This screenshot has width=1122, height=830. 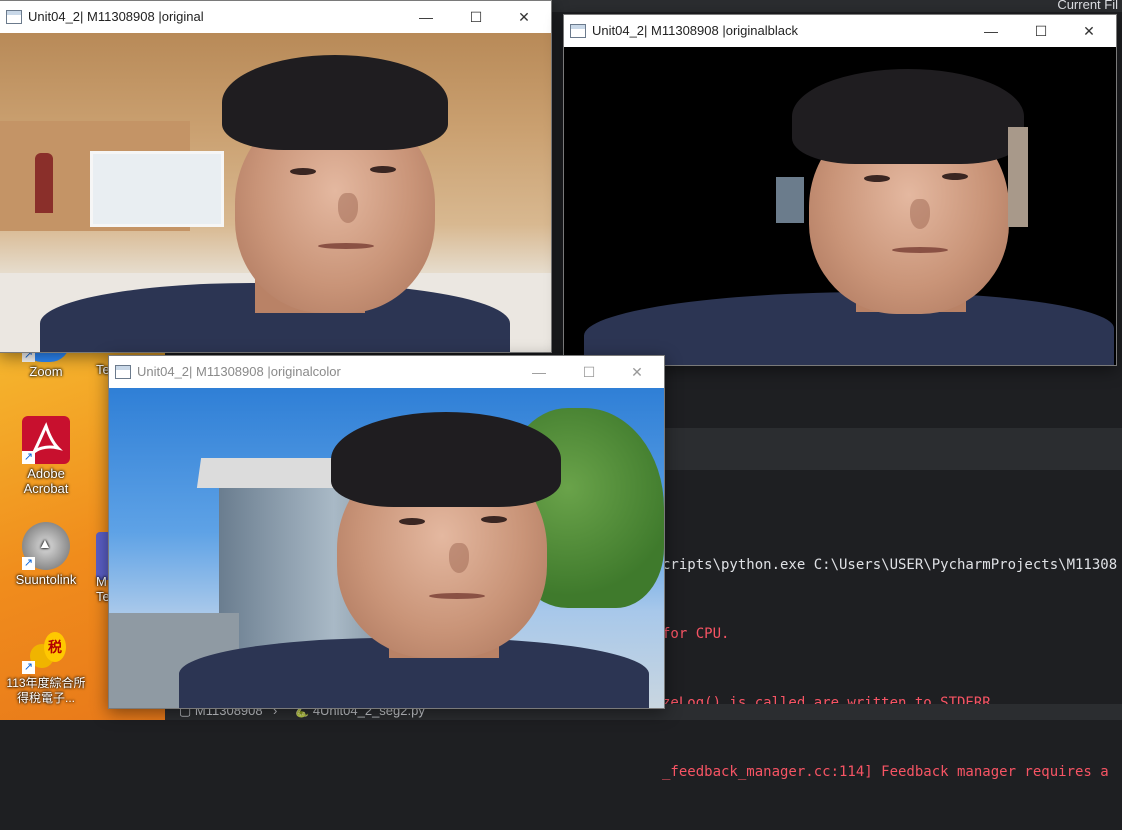 What do you see at coordinates (1087, 6) in the screenshot?
I see `current-file-label: Current Fil` at bounding box center [1087, 6].